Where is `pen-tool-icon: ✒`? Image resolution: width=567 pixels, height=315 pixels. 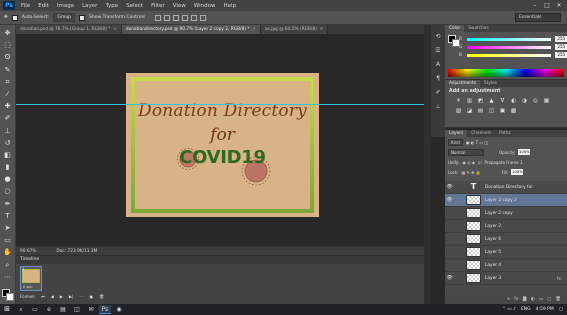 pen-tool-icon: ✒ is located at coordinates (7, 204).